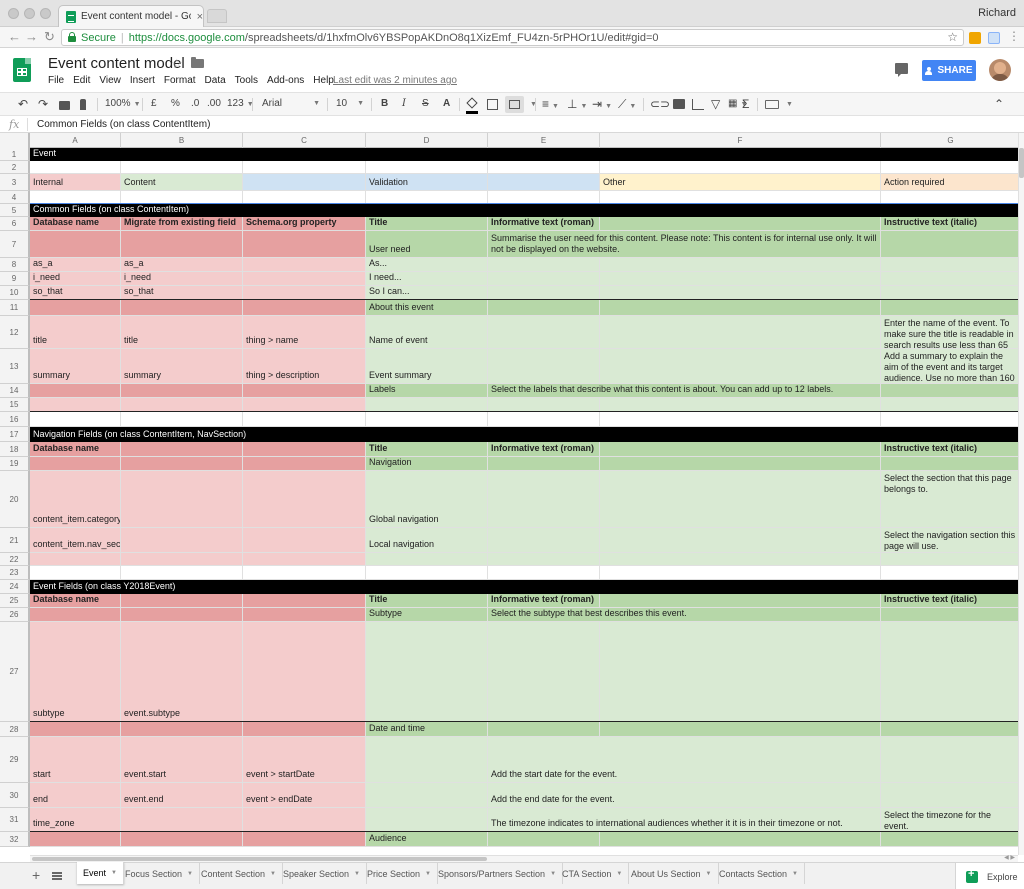  Describe the element at coordinates (498, 873) in the screenshot. I see `sheet-tab: Sponsors/Partners Section ▼` at that location.